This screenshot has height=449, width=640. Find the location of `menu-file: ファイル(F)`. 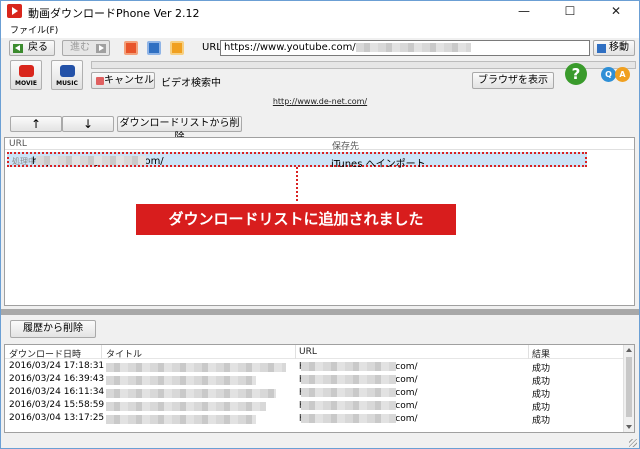

menu-file: ファイル(F) is located at coordinates (34, 29).